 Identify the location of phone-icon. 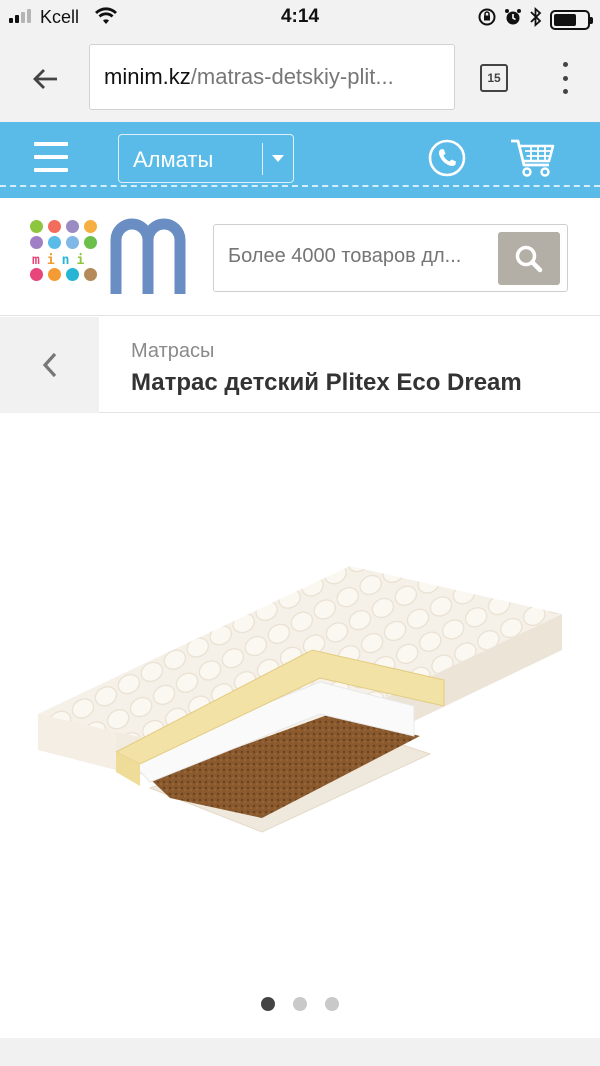
(447, 158).